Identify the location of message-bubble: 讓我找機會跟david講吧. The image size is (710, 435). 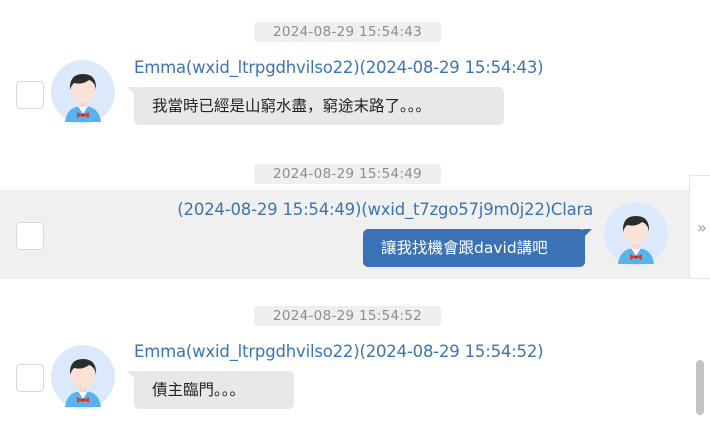
(477, 248).